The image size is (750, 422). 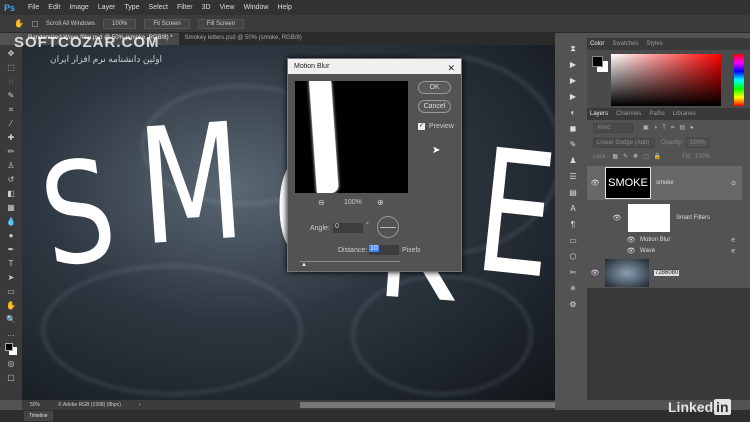 I want to click on sliders-icon: ☰, so click(x=573, y=177).